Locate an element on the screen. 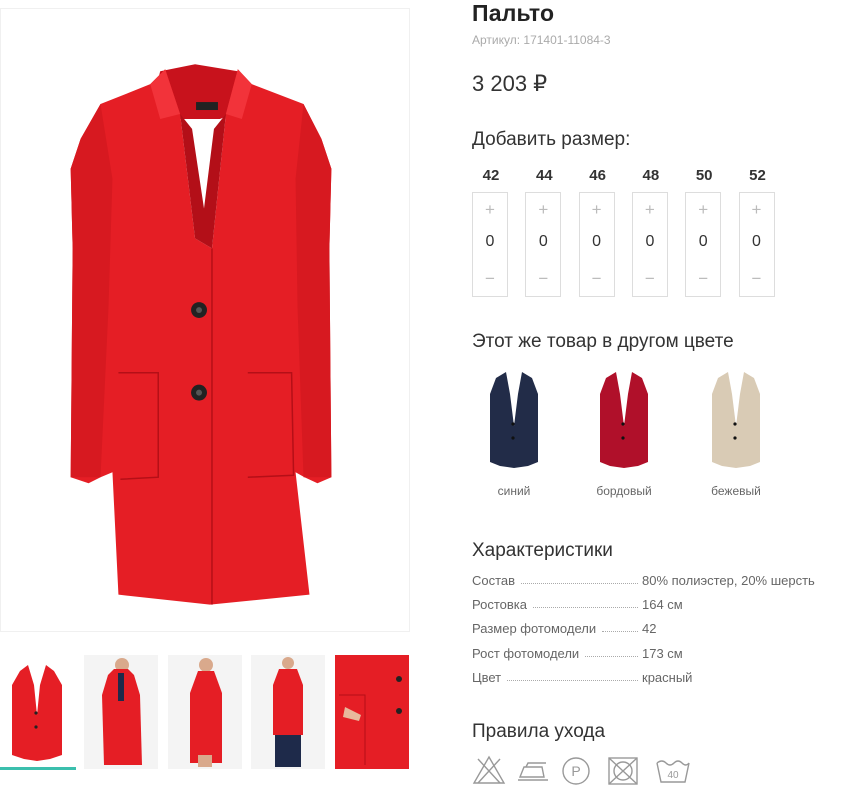  product-title: Пальто is located at coordinates (513, 13).